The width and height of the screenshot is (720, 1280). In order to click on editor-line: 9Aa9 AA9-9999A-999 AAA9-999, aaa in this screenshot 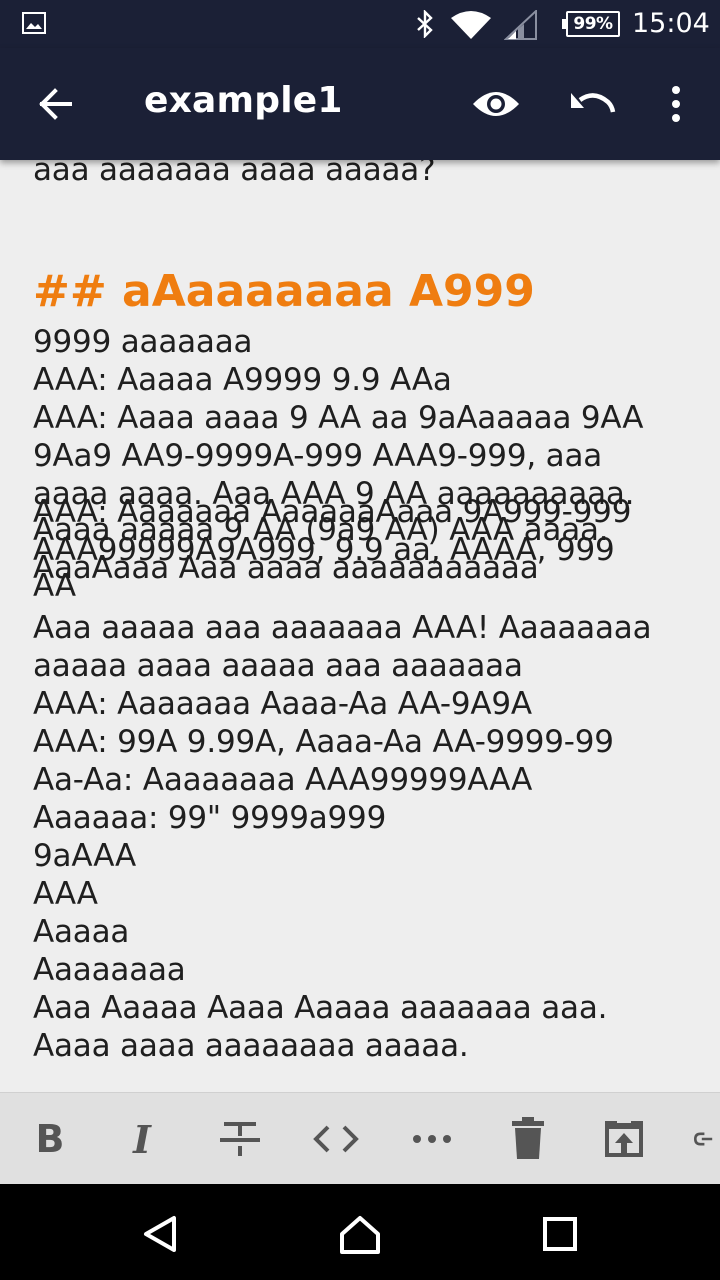, I will do `click(318, 456)`.